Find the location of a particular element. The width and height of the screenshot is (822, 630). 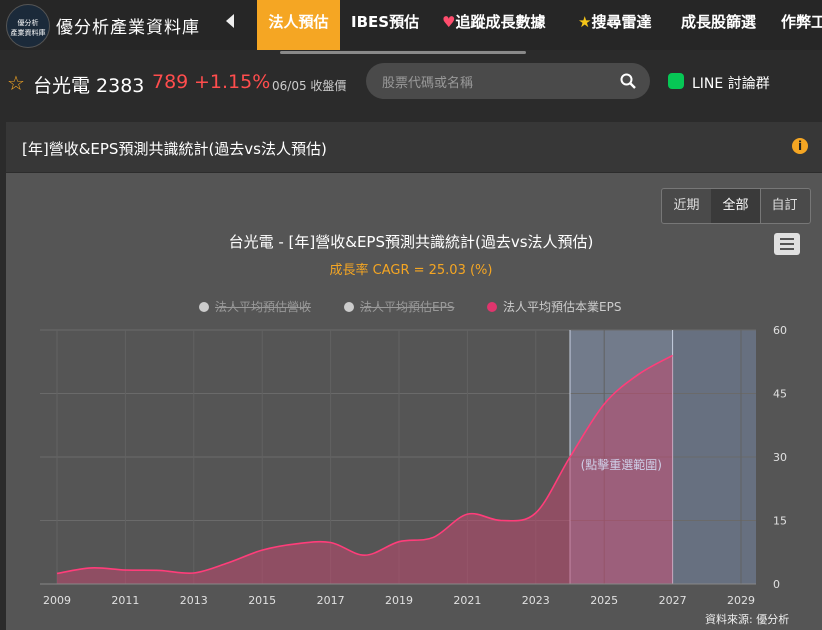

legend-item-eps: 法人平均預估EPS is located at coordinates (399, 306).